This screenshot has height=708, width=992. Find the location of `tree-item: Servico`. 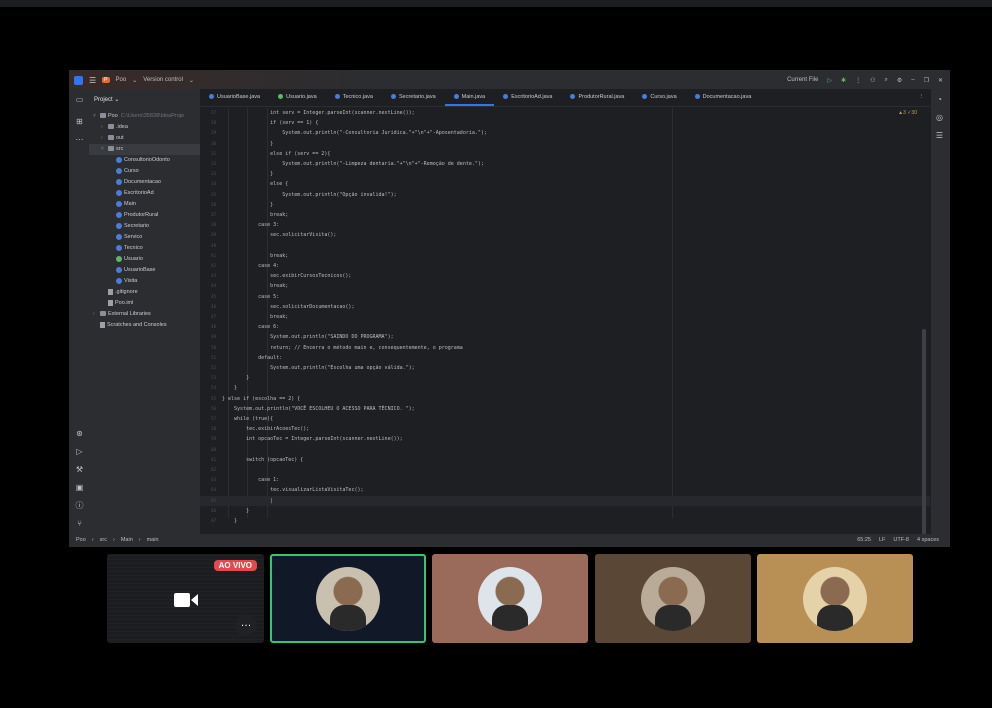

tree-item: Servico is located at coordinates (144, 237).